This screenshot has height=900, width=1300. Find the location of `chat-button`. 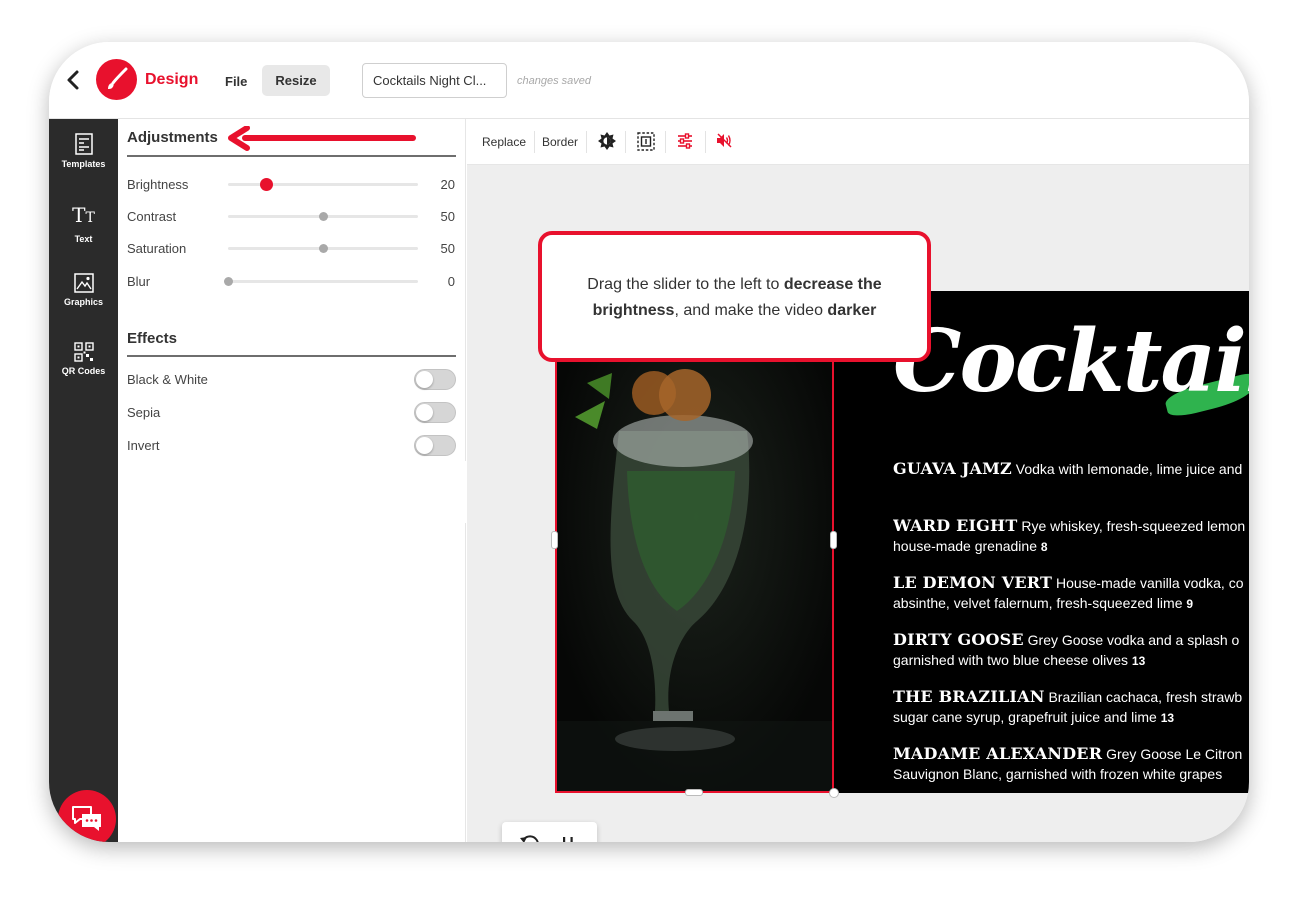

chat-button is located at coordinates (87, 816).